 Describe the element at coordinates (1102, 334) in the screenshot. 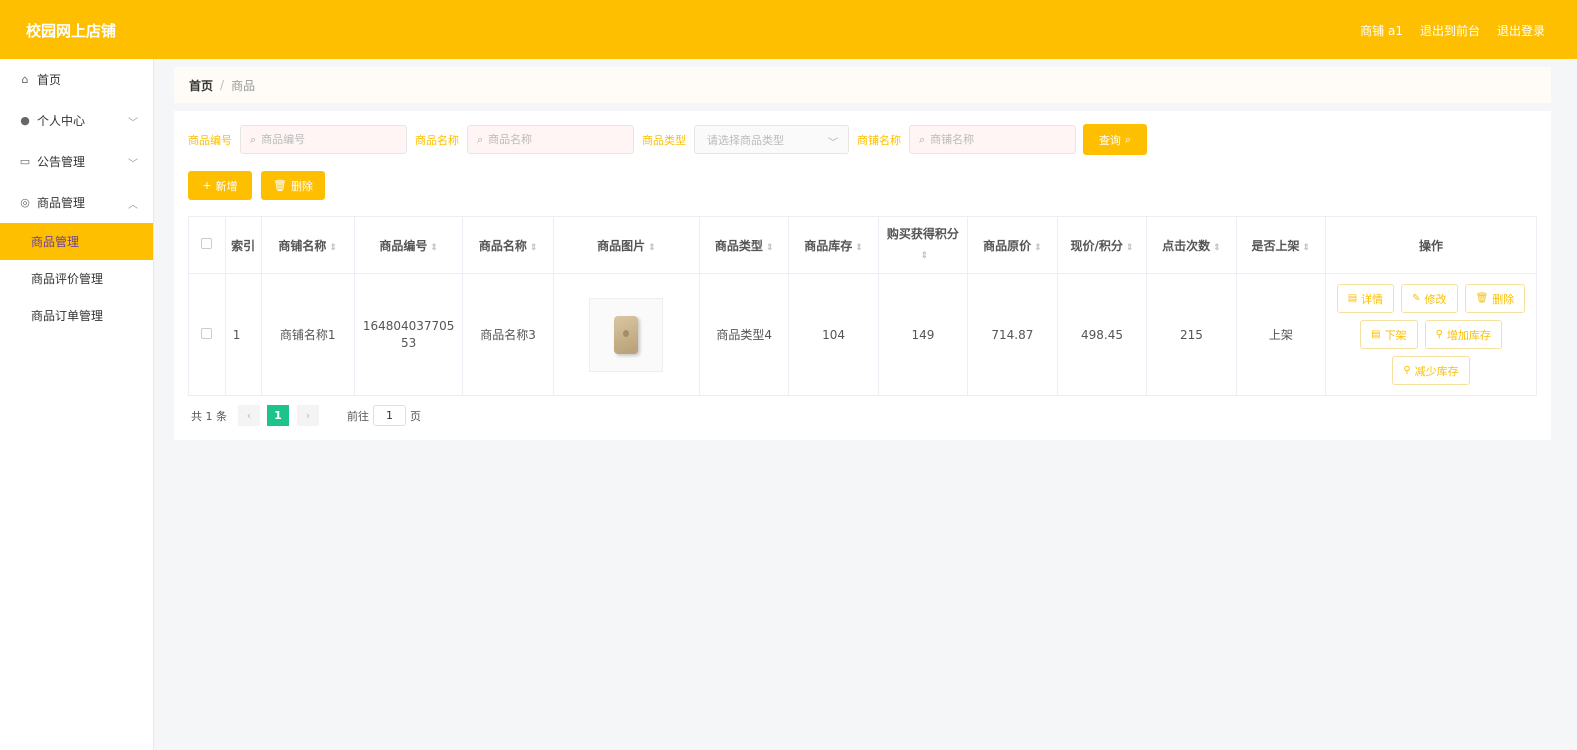

I see `cell-current-price: 498.45` at that location.